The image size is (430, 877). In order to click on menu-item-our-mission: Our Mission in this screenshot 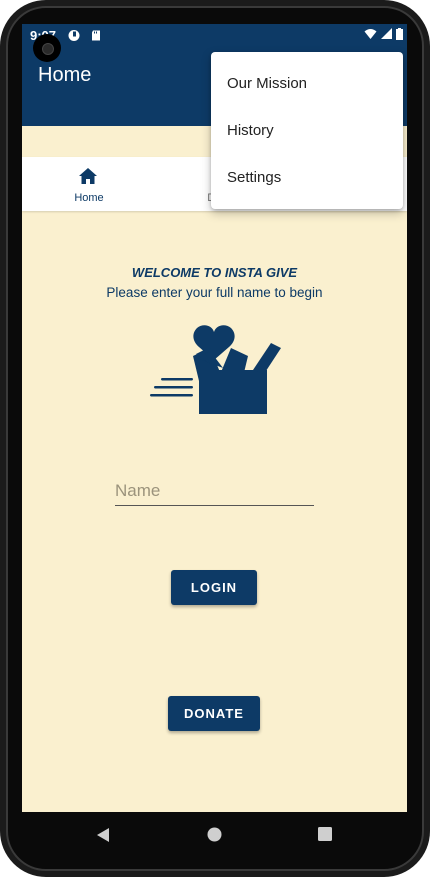, I will do `click(307, 83)`.